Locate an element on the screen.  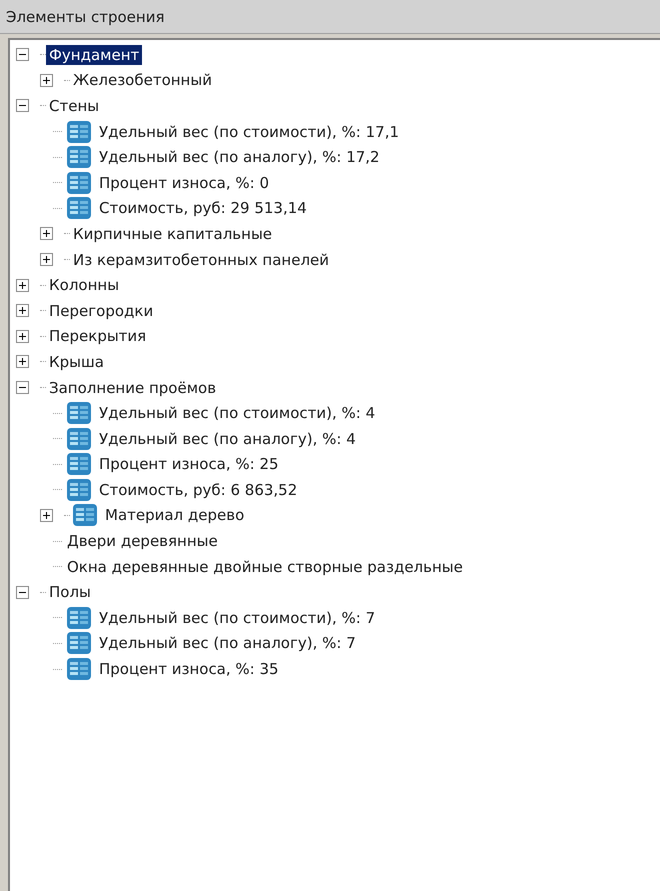
tree-item: Процент износа, %: 0 is located at coordinates (184, 182).